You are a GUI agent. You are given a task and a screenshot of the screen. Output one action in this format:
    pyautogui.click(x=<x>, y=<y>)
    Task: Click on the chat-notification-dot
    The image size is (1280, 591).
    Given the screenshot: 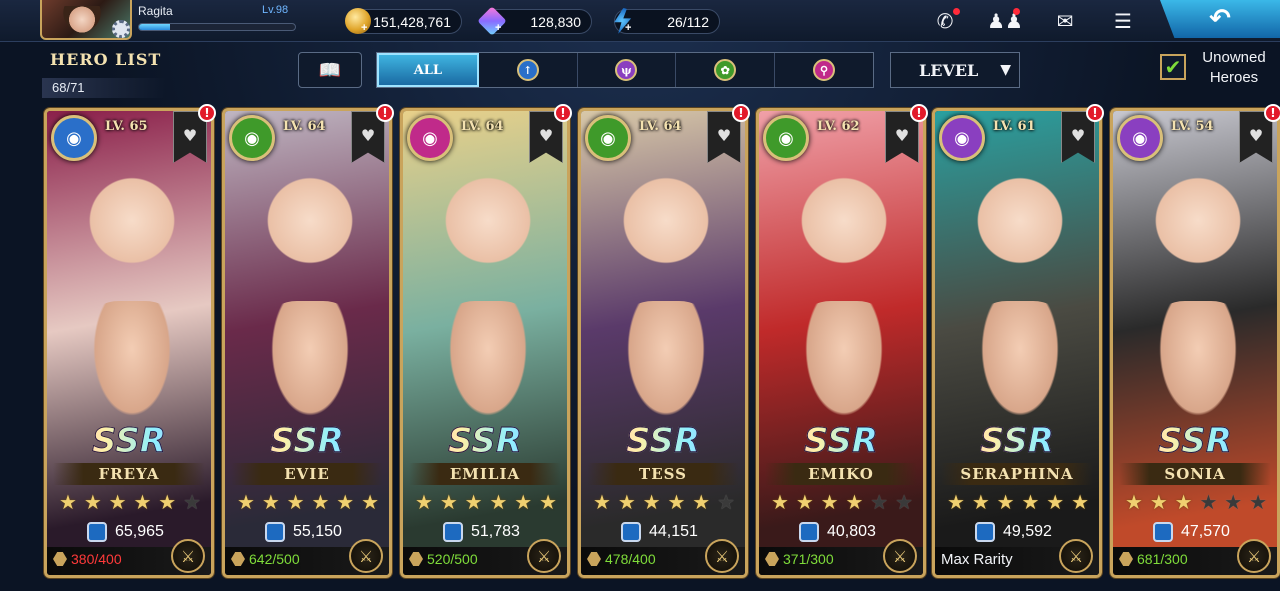 What is the action you would take?
    pyautogui.click(x=956, y=11)
    